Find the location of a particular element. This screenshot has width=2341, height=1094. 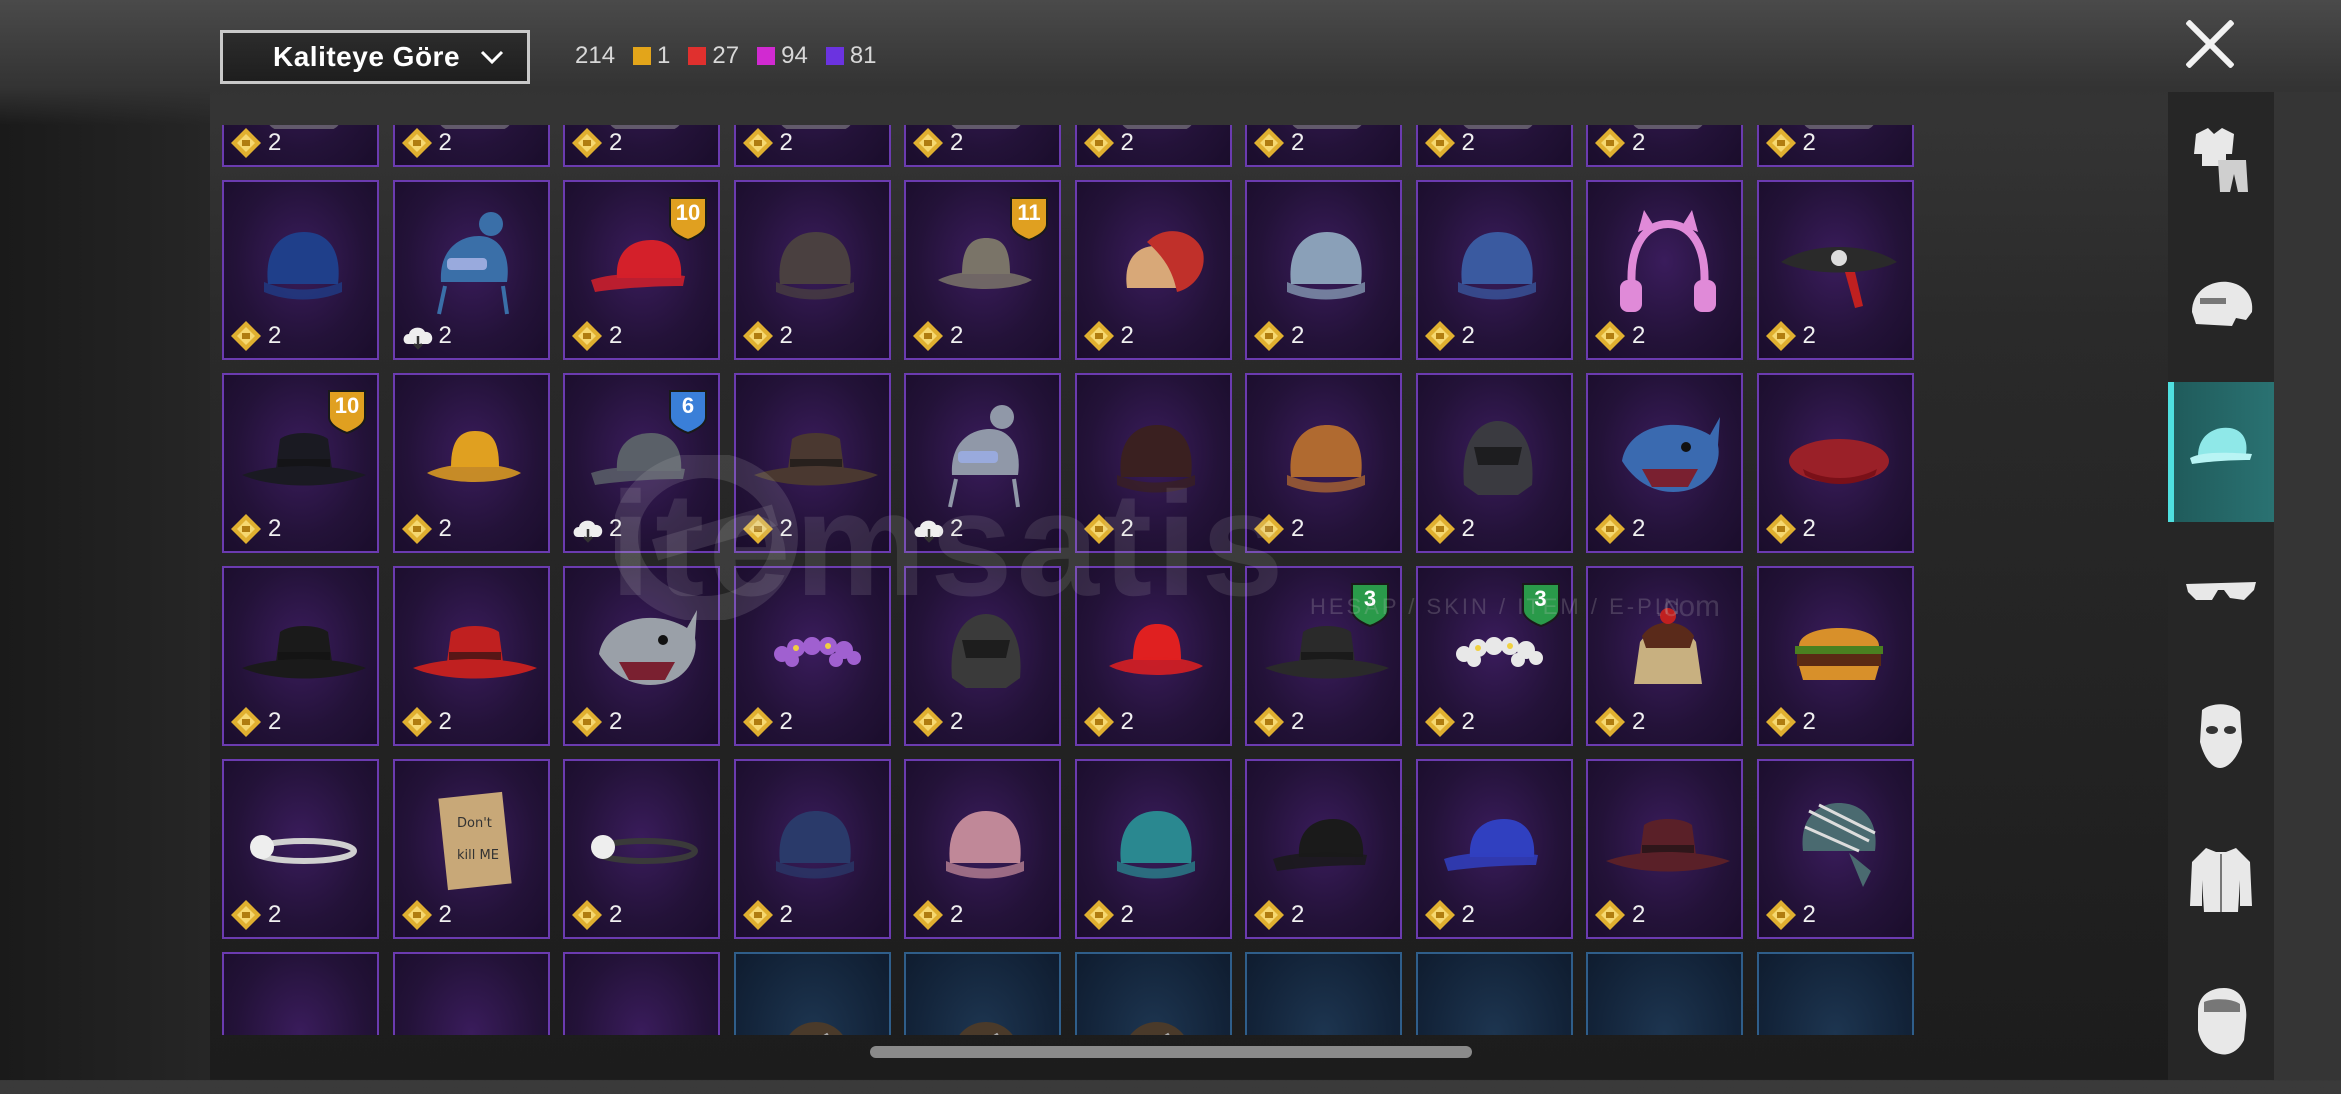

category-sidebar-edge is located at coordinates (2307, 586).